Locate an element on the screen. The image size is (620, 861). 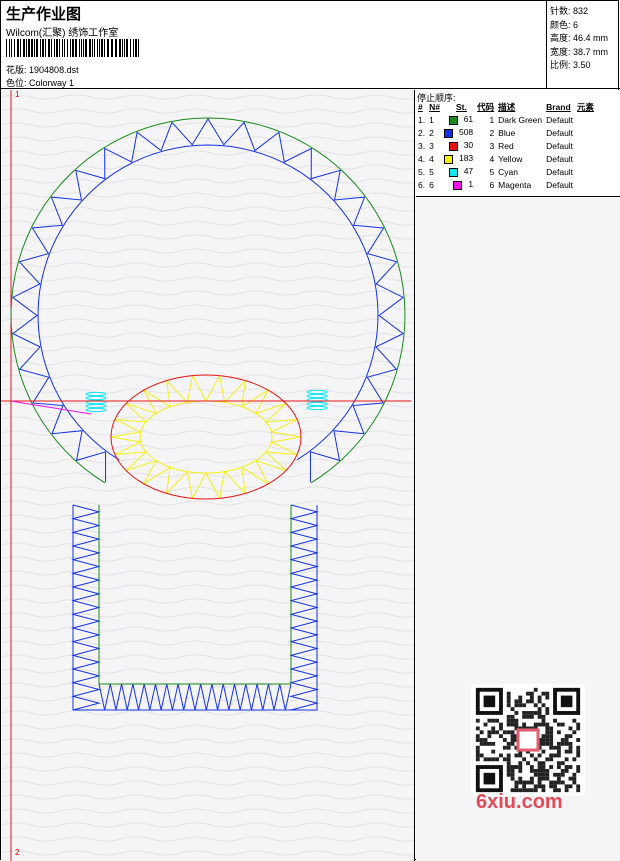
row-code: 3 is located at coordinates (492, 145).